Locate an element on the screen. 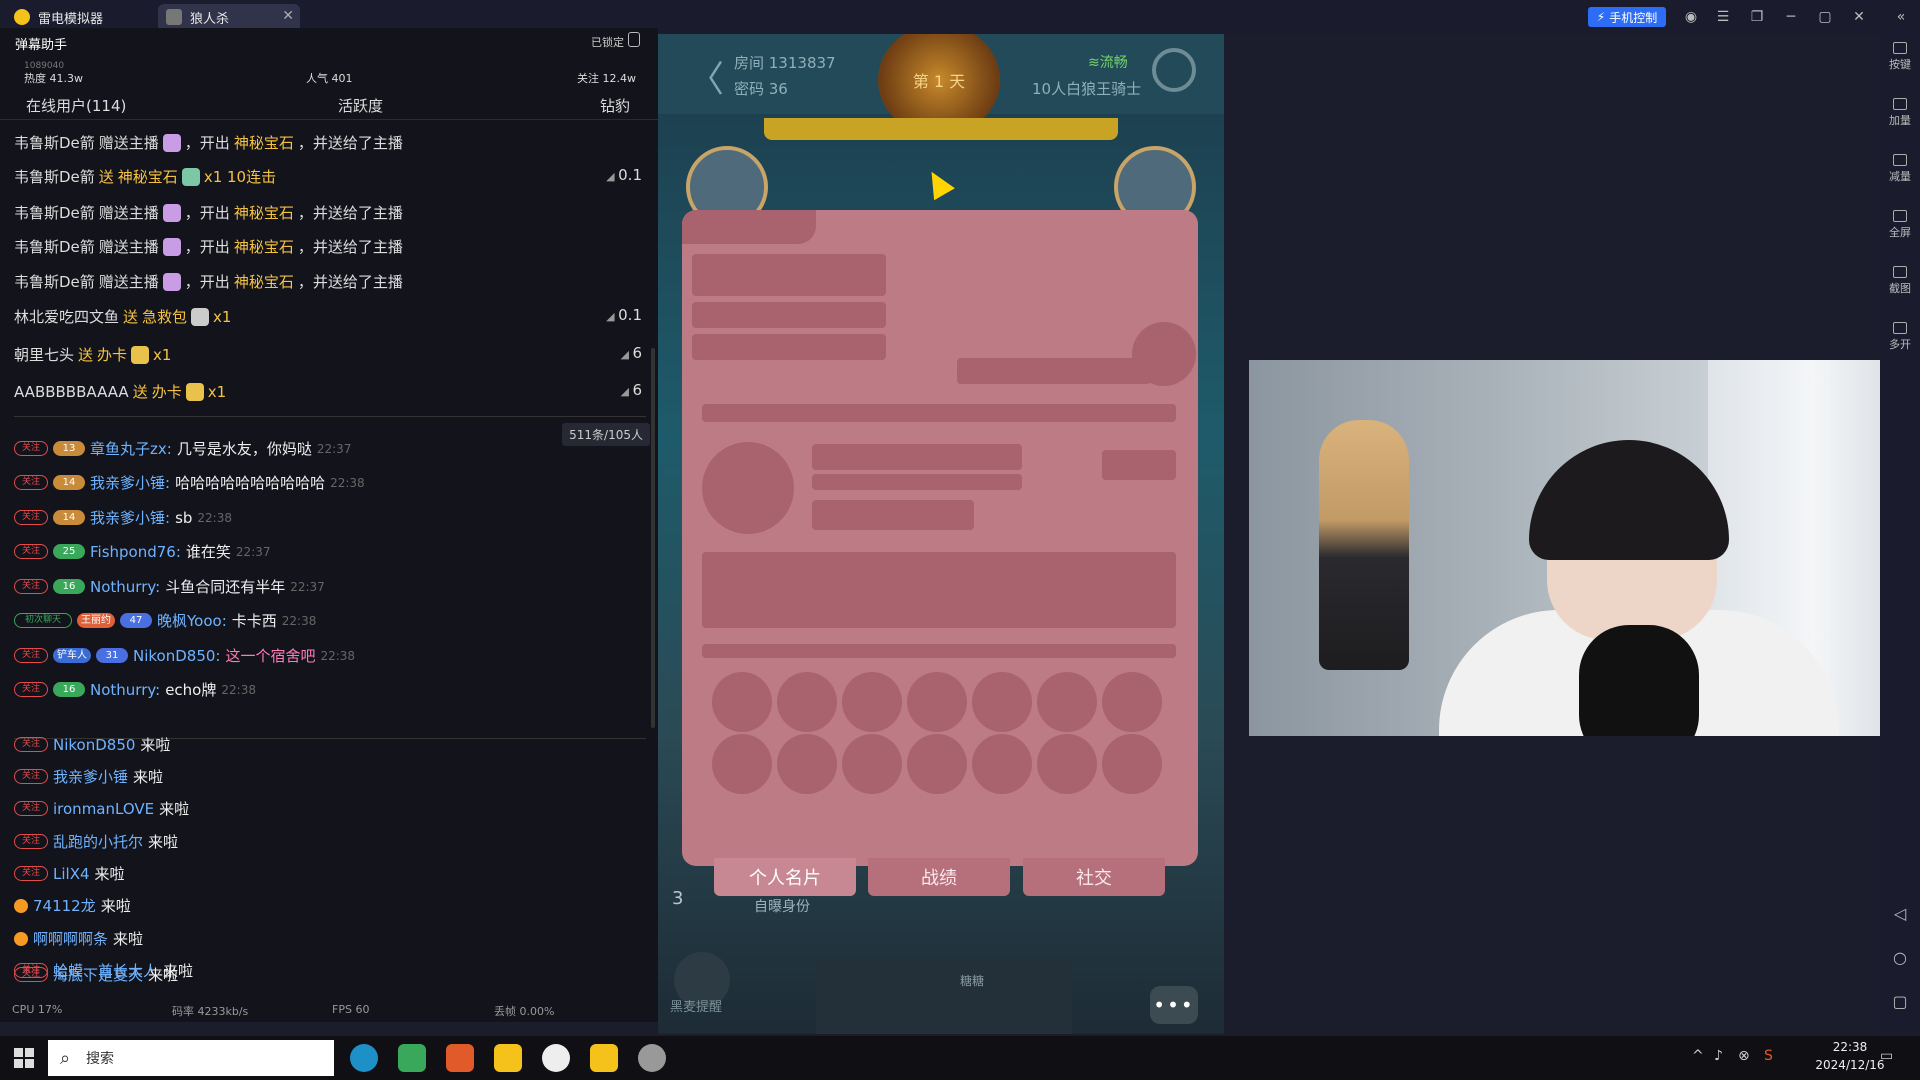 This screenshot has height=1080, width=1920. tab-diamond: 钻豹 is located at coordinates (615, 105).